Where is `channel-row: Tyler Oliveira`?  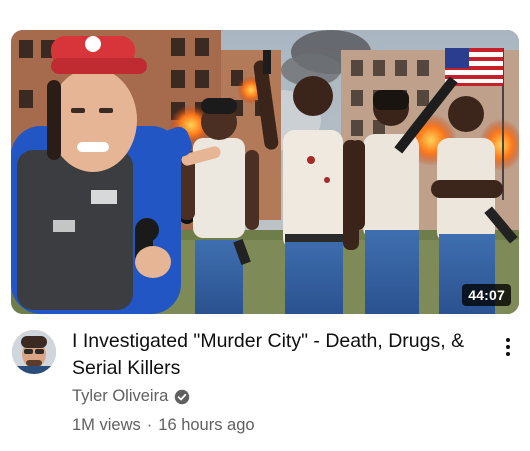 channel-row: Tyler Oliveira is located at coordinates (131, 396).